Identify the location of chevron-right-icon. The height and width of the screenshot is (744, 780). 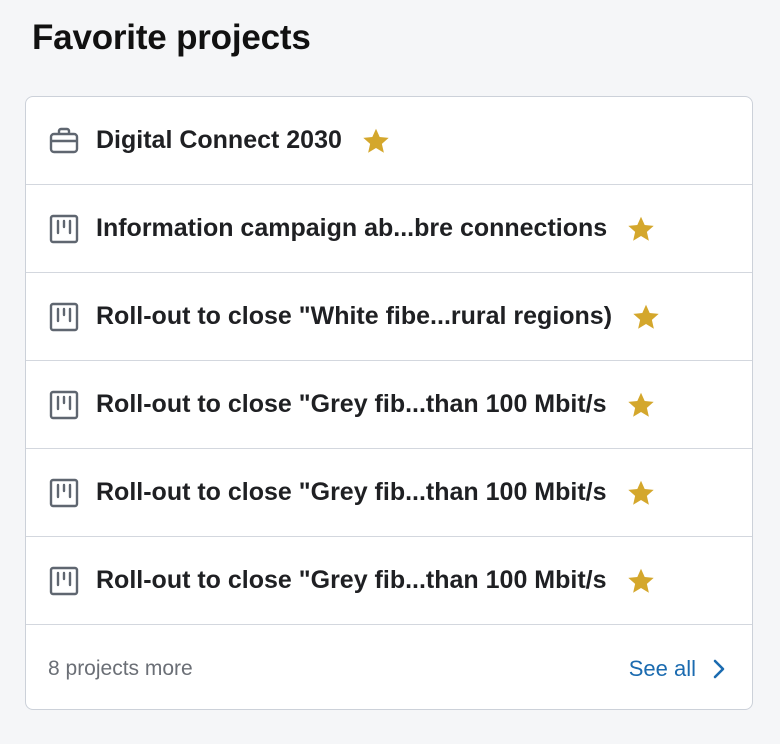
(719, 669).